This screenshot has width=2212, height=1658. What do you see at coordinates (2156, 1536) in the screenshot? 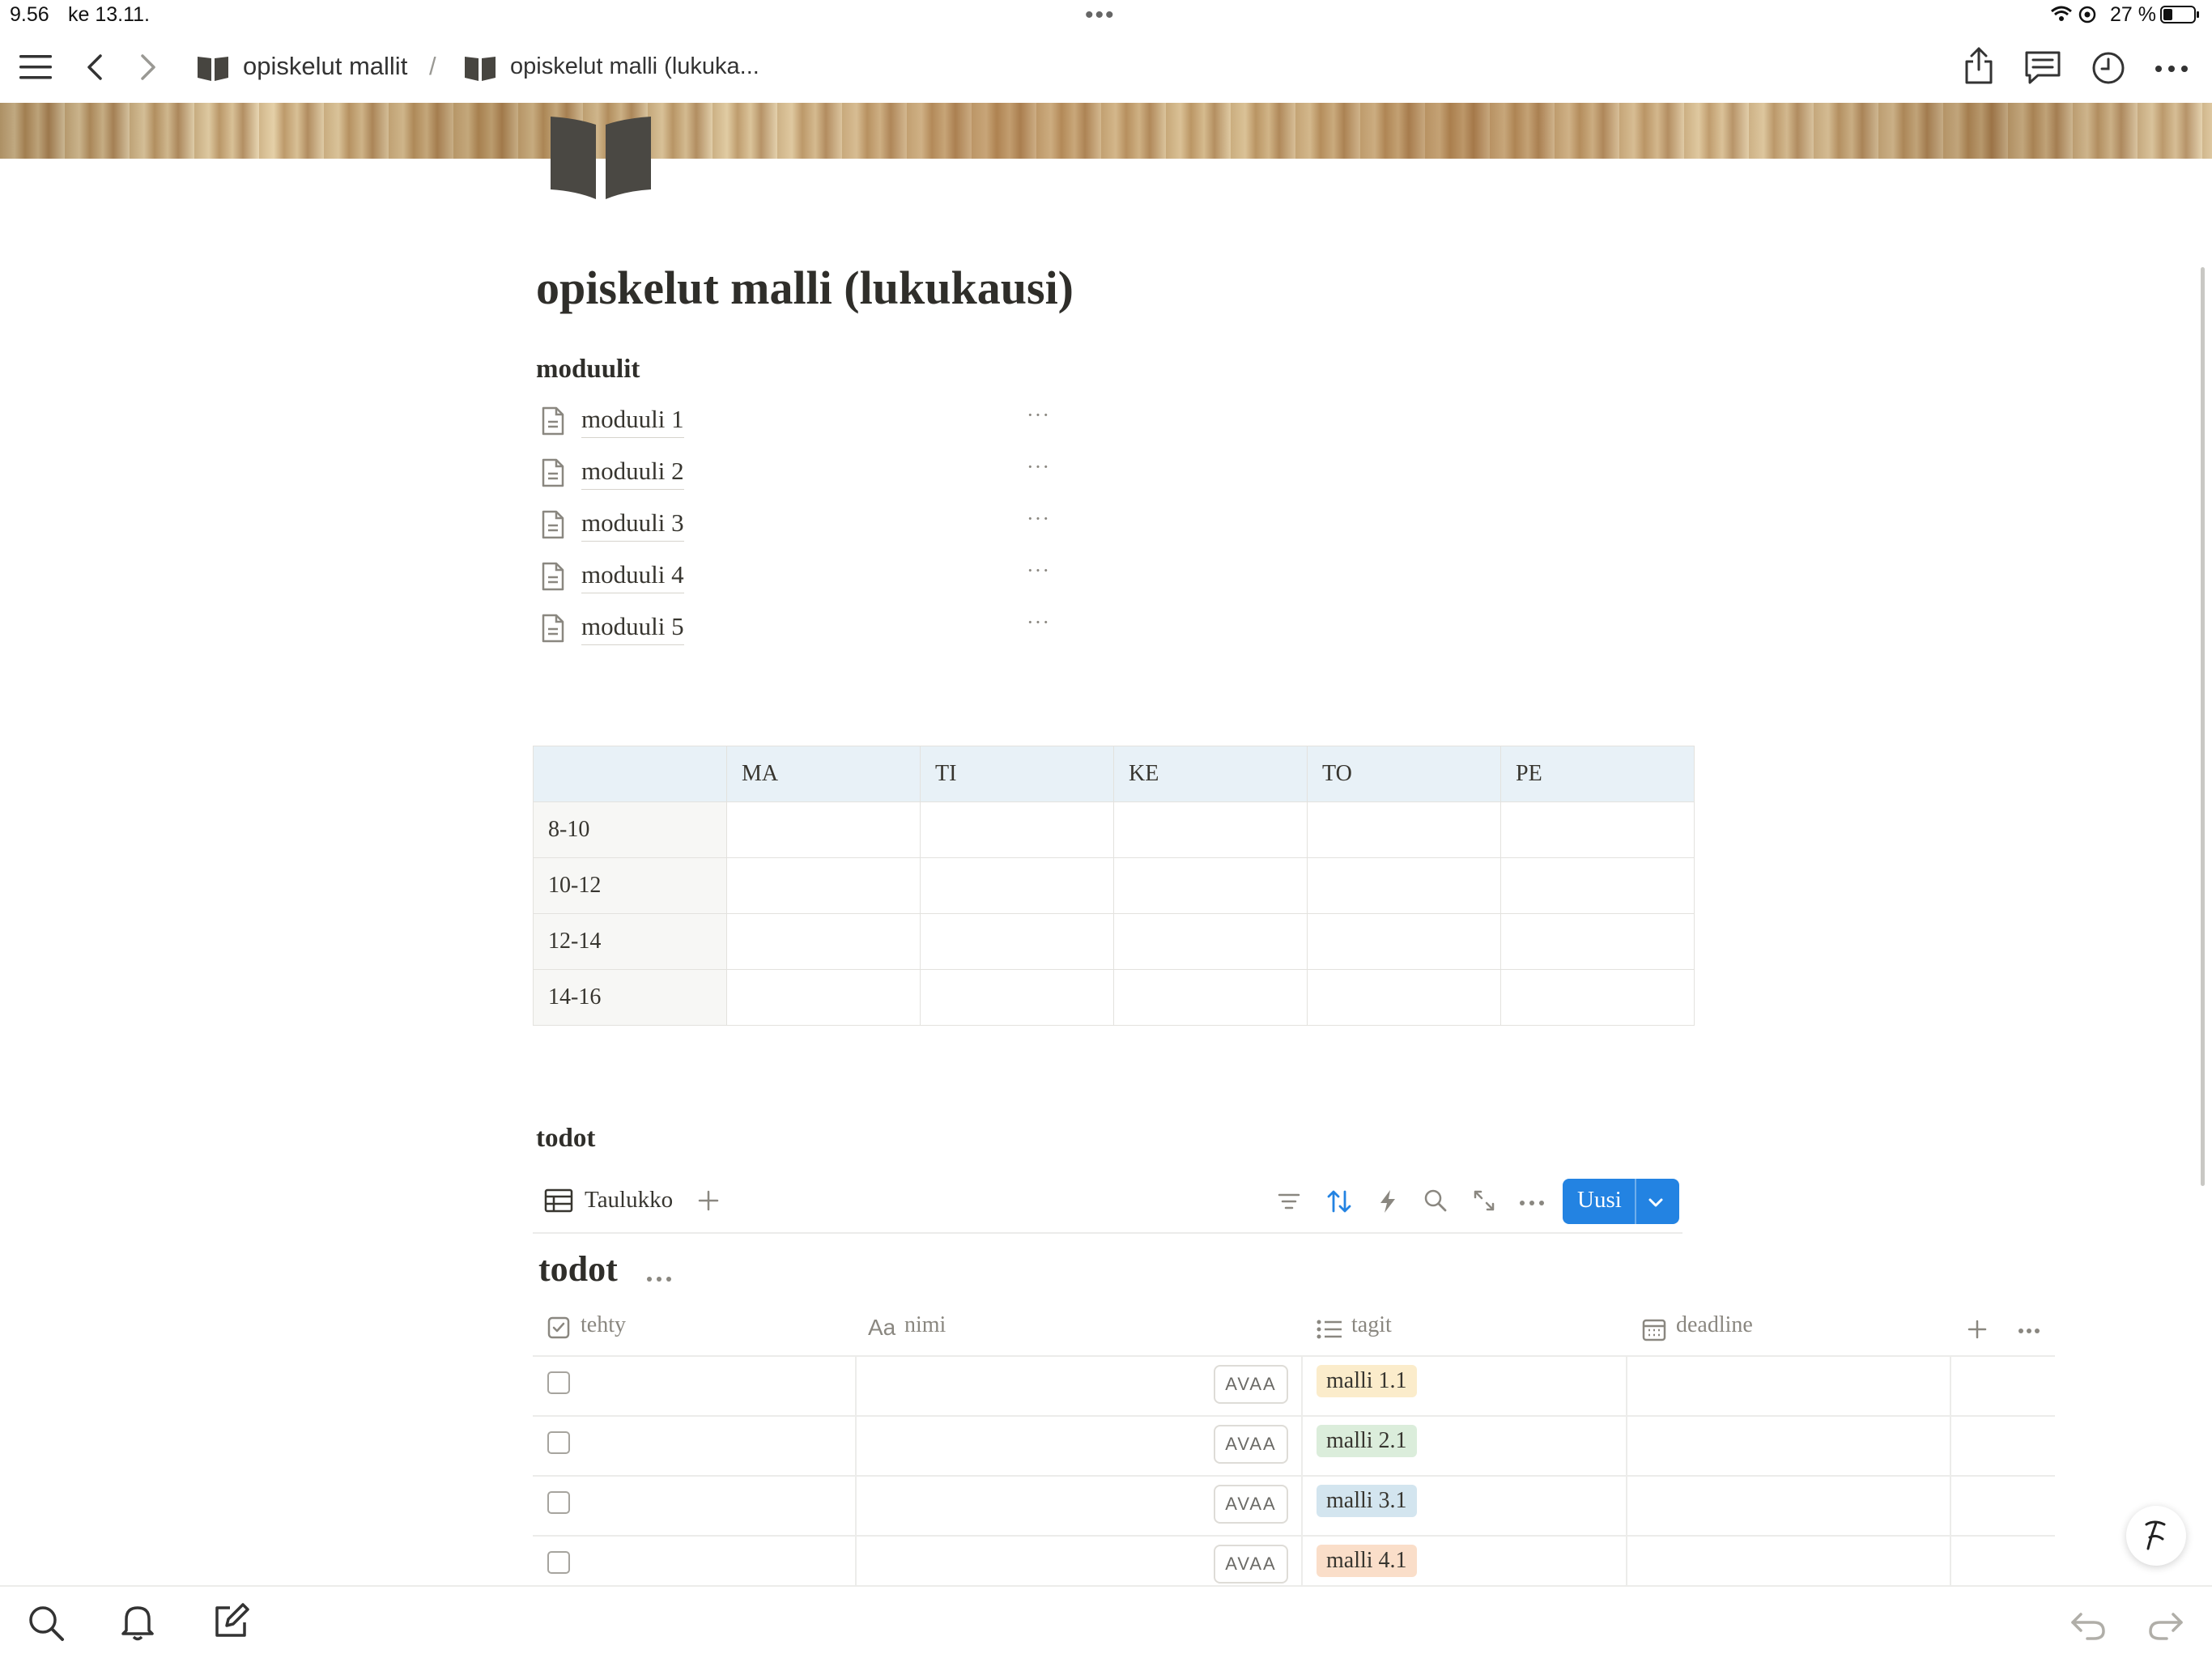
I see `ai-assistant-button` at bounding box center [2156, 1536].